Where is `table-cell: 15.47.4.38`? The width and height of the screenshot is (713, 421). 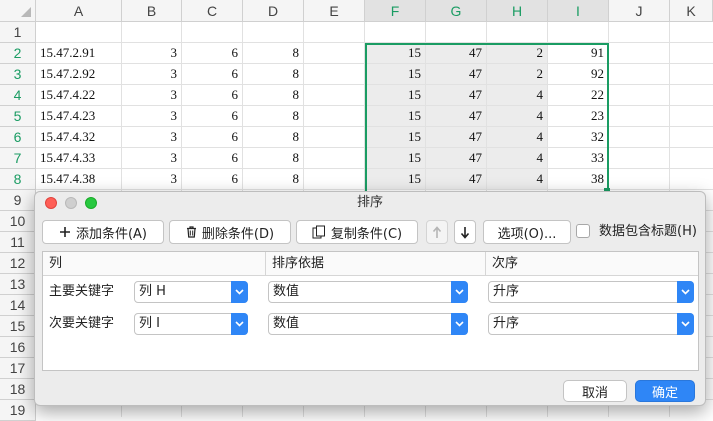 table-cell: 15.47.4.38 is located at coordinates (79, 179).